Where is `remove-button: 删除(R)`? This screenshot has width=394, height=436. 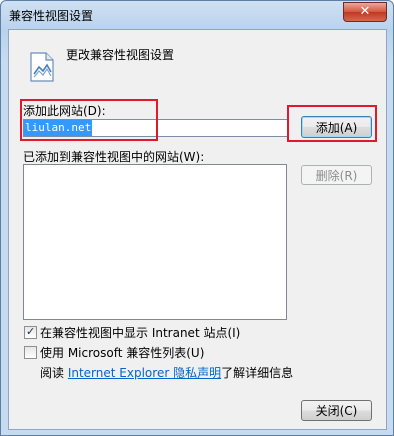
remove-button: 删除(R) is located at coordinates (336, 175).